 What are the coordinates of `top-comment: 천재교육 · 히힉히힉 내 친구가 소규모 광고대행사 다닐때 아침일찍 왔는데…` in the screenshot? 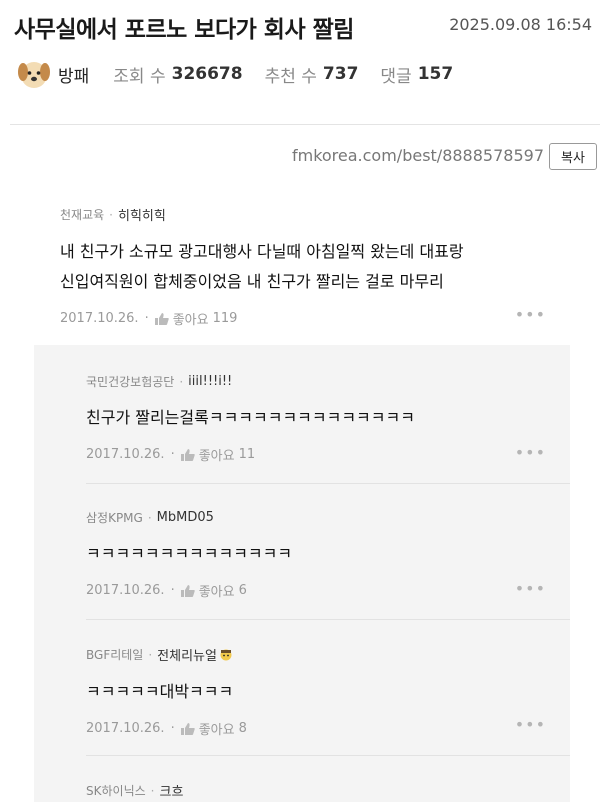 It's located at (303, 267).